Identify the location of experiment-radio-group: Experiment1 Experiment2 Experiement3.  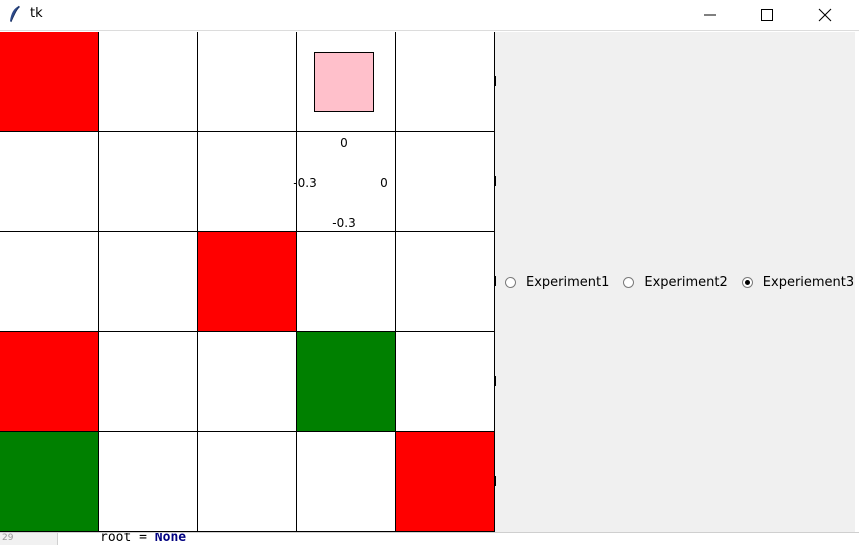
(682, 282).